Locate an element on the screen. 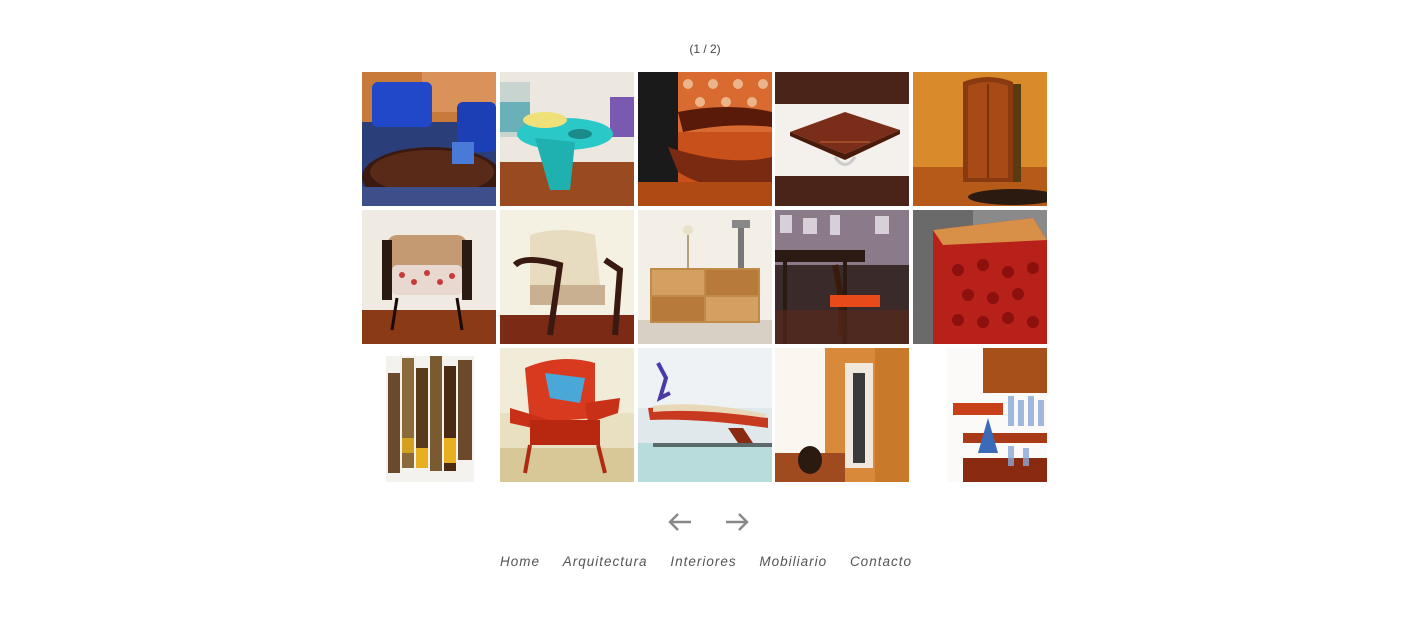  arrow-left-icon is located at coordinates (679, 522).